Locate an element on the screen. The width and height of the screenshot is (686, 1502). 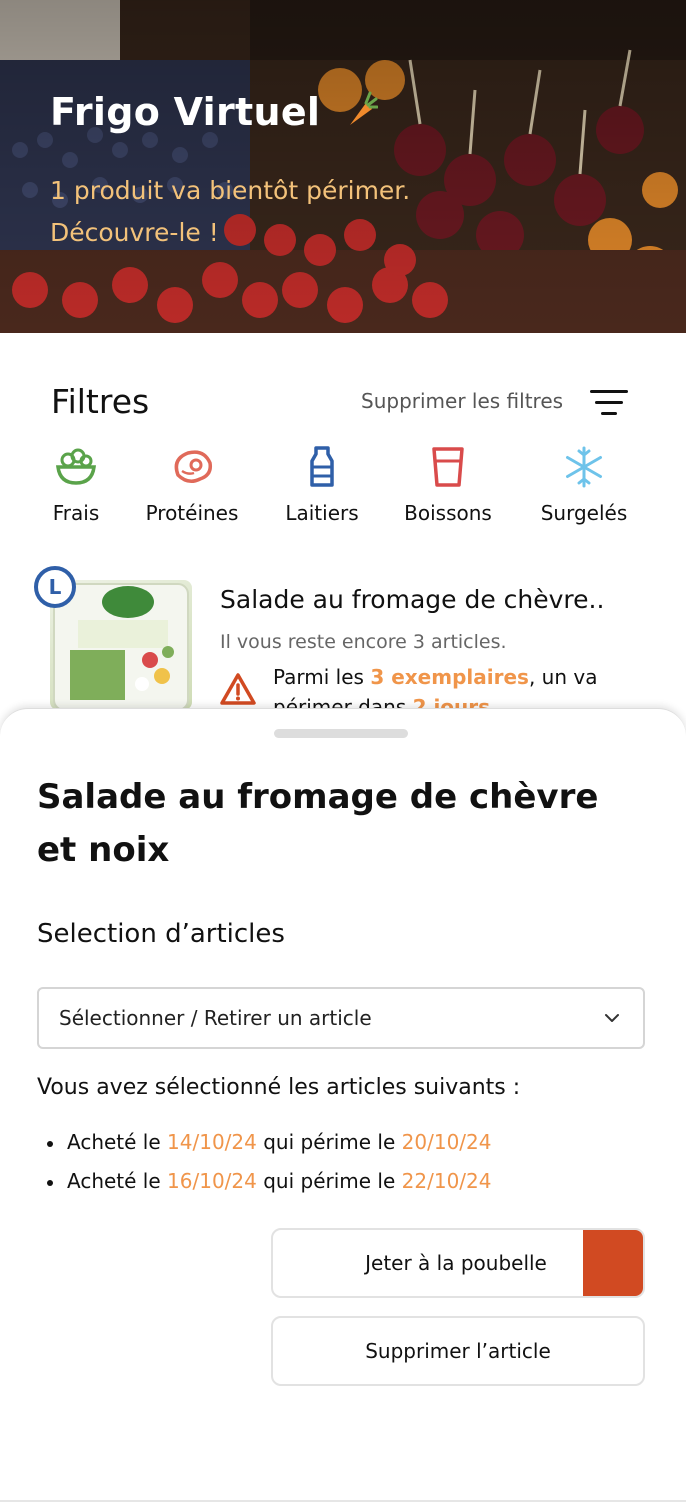
clear-filters-link: Supprimer les filtres is located at coordinates (462, 401).